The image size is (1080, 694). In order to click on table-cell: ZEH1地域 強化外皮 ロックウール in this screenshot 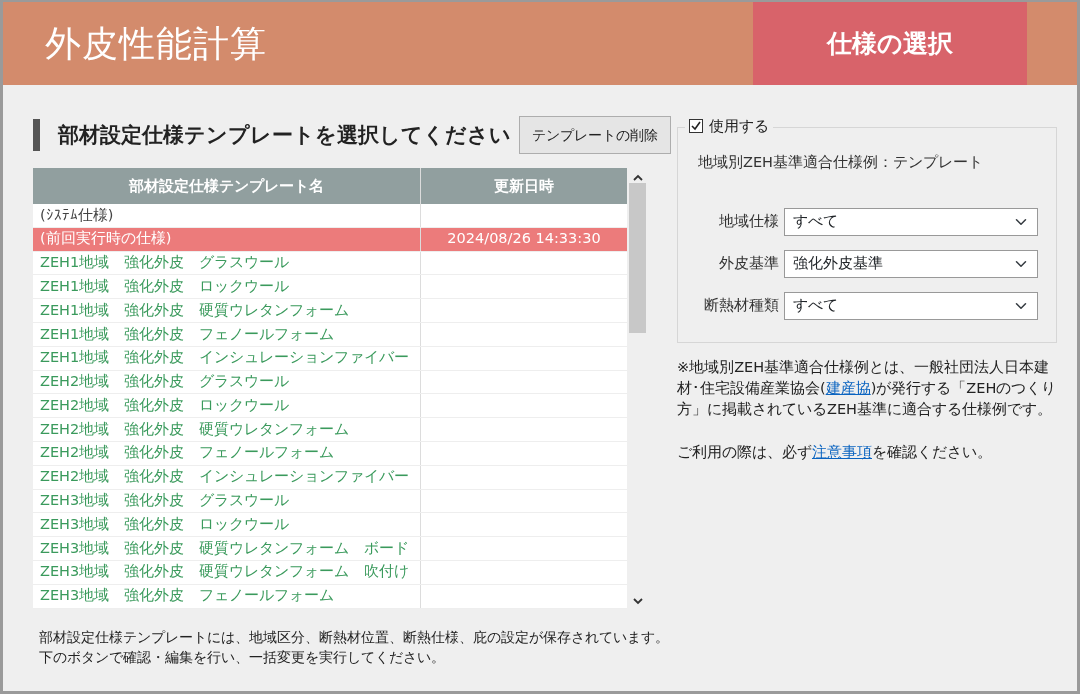, I will do `click(227, 287)`.